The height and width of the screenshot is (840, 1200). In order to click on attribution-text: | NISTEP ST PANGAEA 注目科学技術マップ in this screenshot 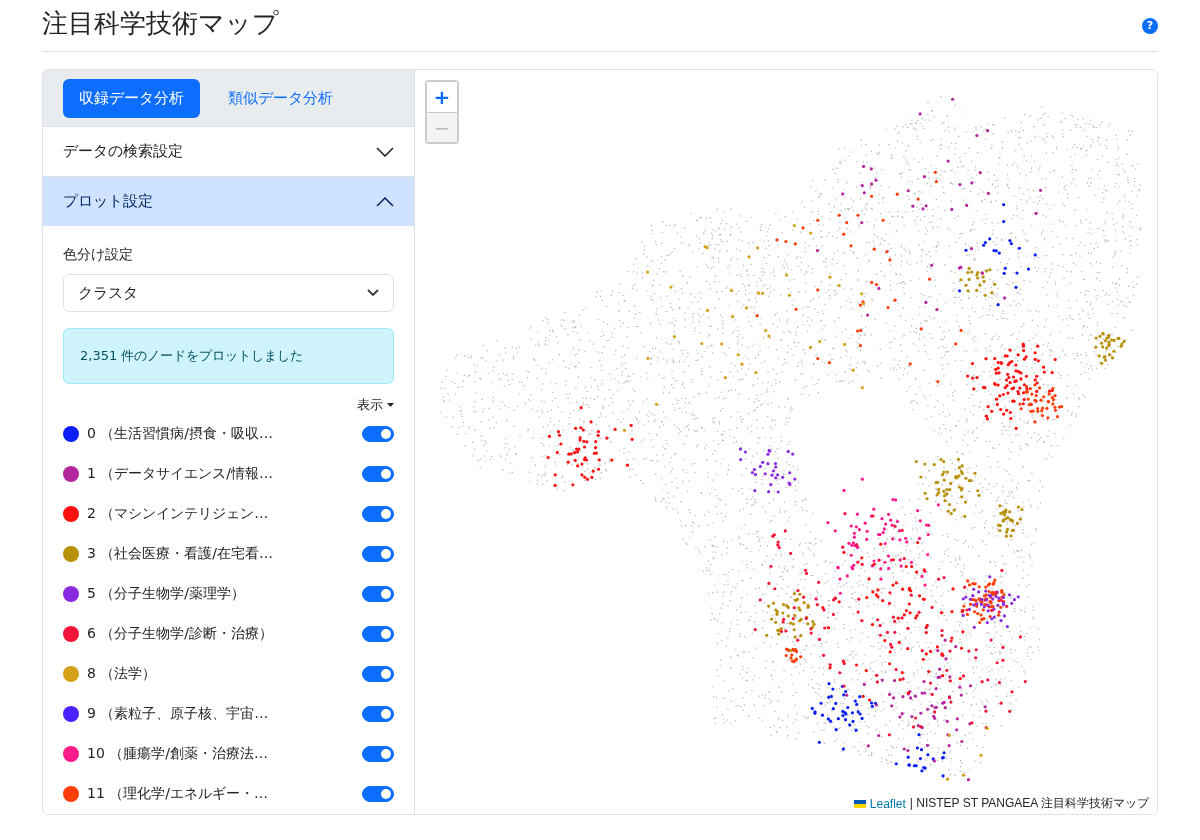, I will do `click(1029, 803)`.